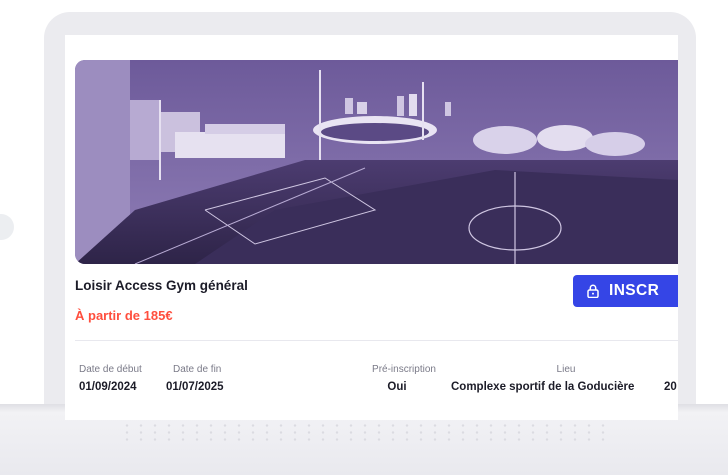  What do you see at coordinates (404, 369) in the screenshot?
I see `preregistration-label: Pré-inscription` at bounding box center [404, 369].